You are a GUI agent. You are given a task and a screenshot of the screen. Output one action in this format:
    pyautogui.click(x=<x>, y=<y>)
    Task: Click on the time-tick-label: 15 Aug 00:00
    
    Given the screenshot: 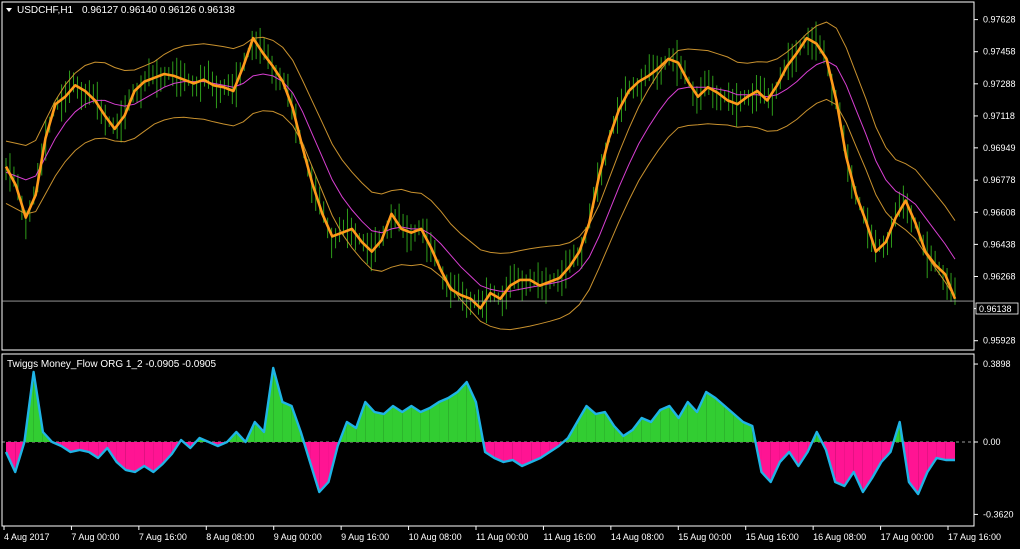 What is the action you would take?
    pyautogui.click(x=704, y=537)
    